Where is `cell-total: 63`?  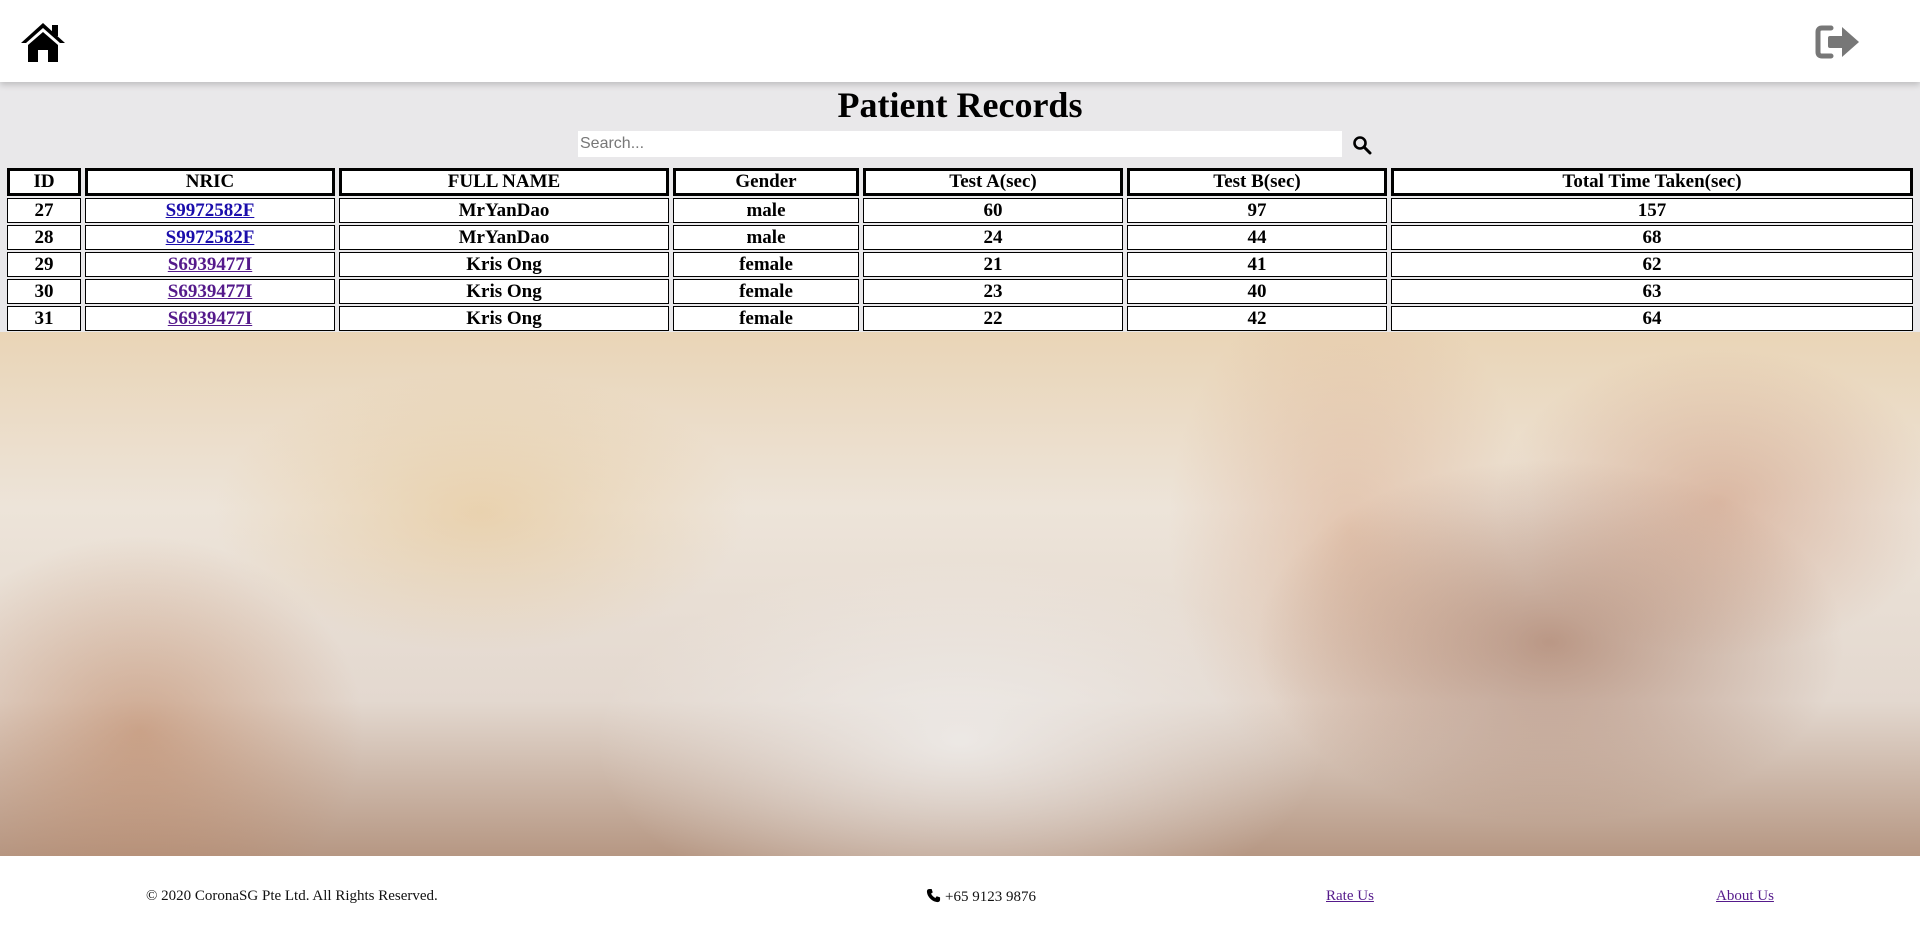 cell-total: 63 is located at coordinates (1652, 291).